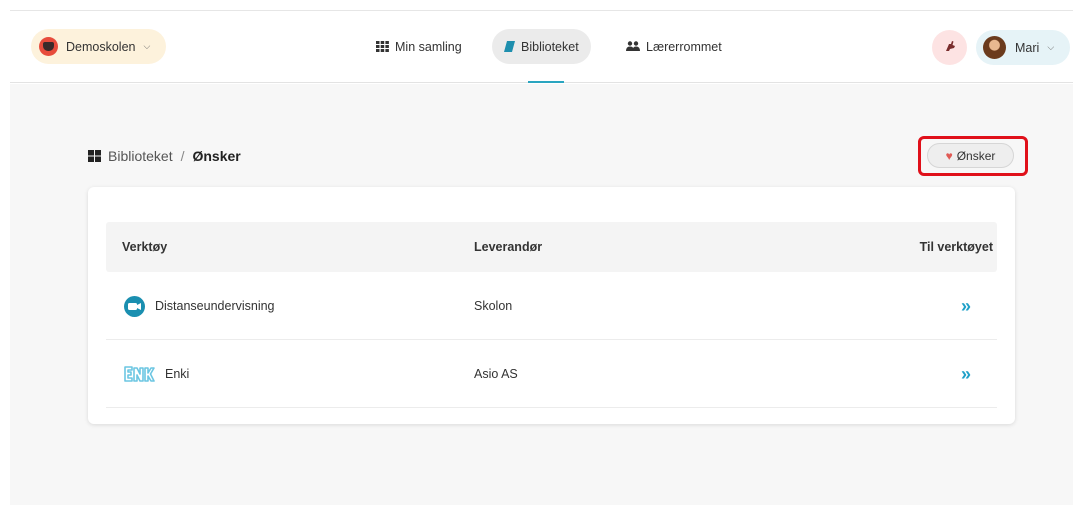 This screenshot has height=505, width=1083. I want to click on active-tab-indicator, so click(546, 82).